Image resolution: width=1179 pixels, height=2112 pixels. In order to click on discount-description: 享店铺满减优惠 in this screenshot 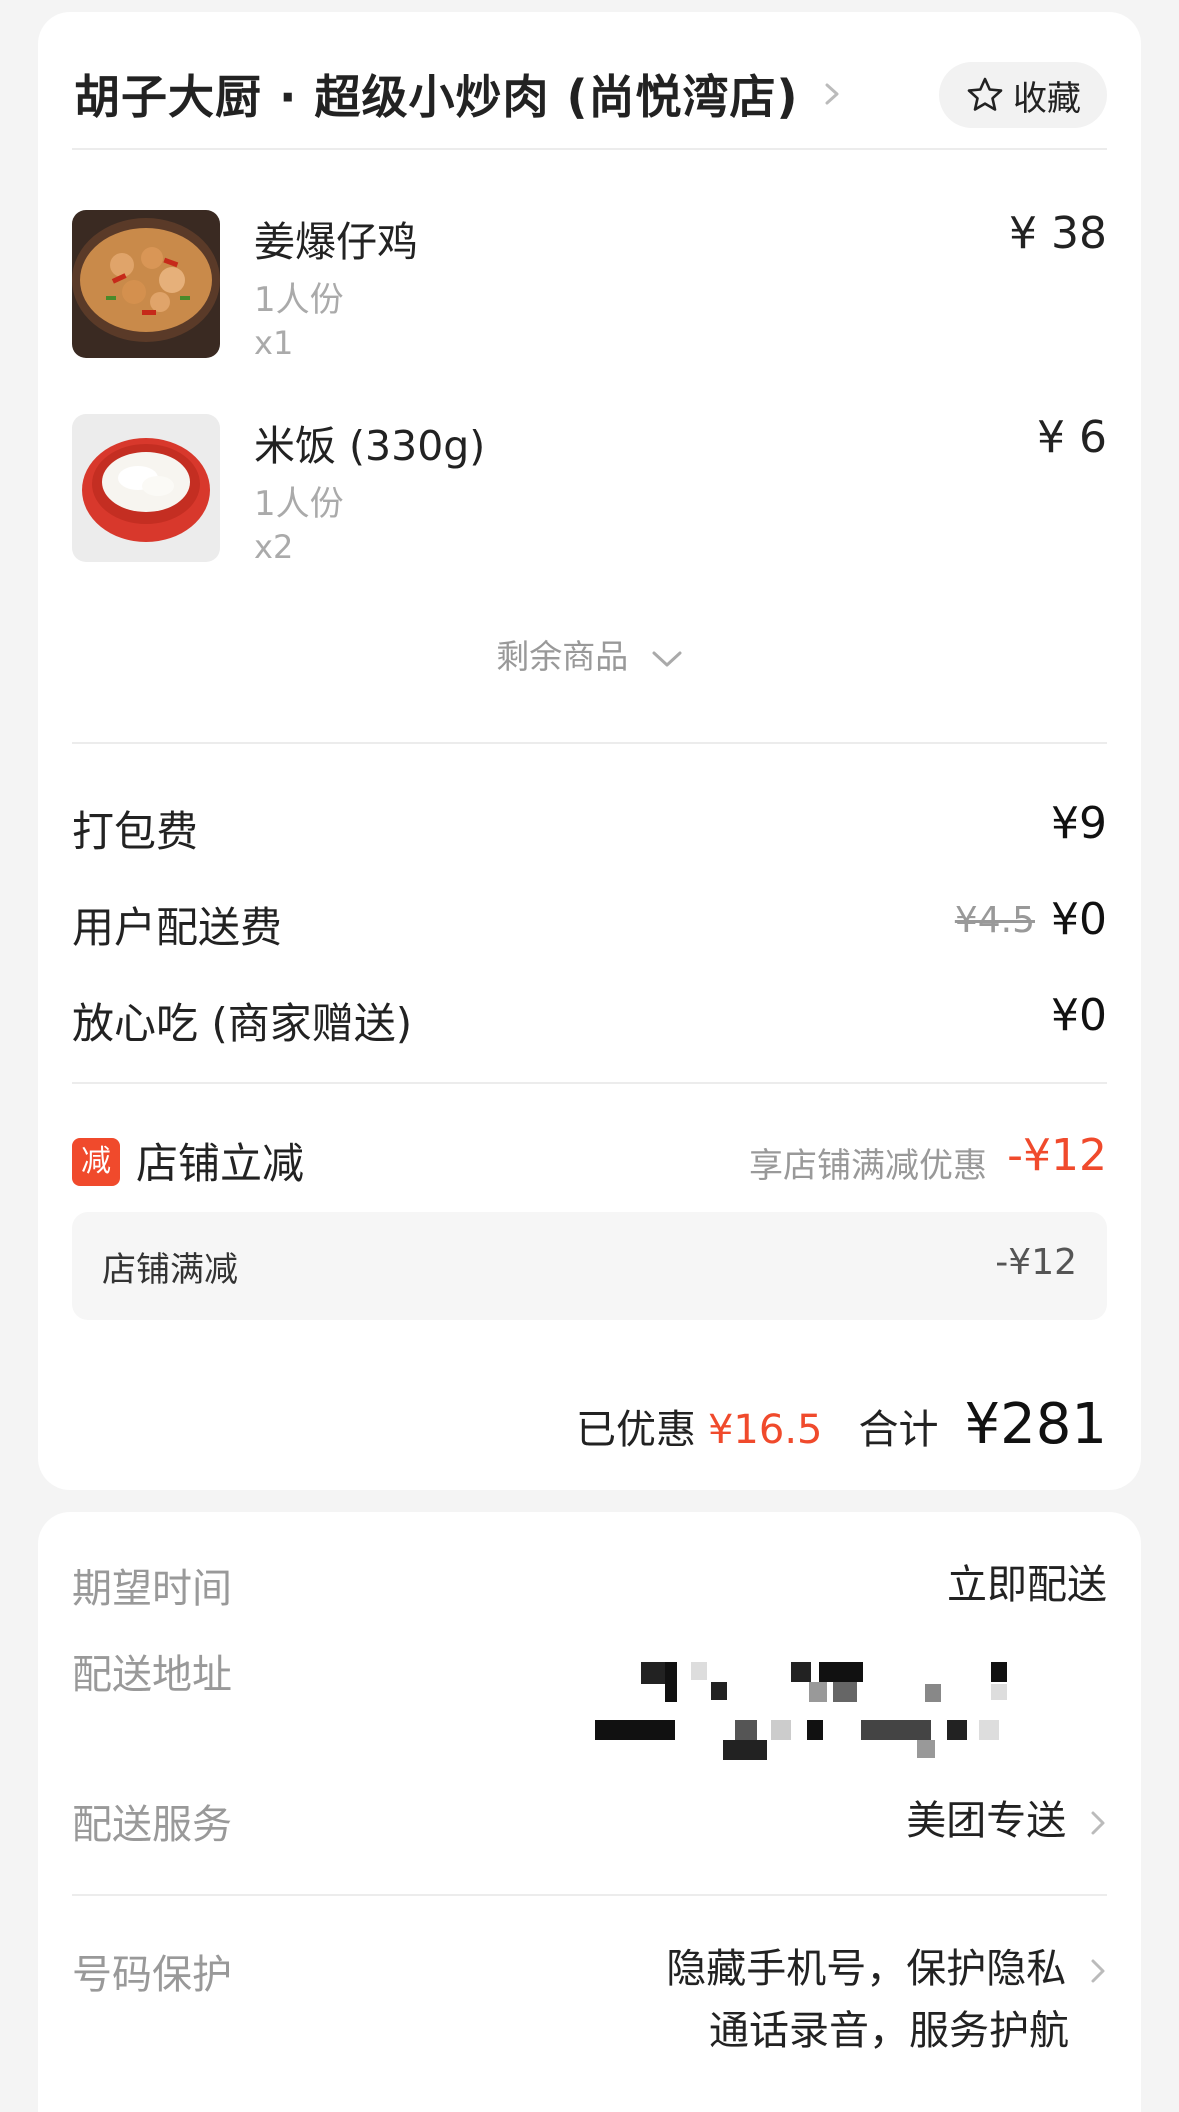, I will do `click(868, 1166)`.